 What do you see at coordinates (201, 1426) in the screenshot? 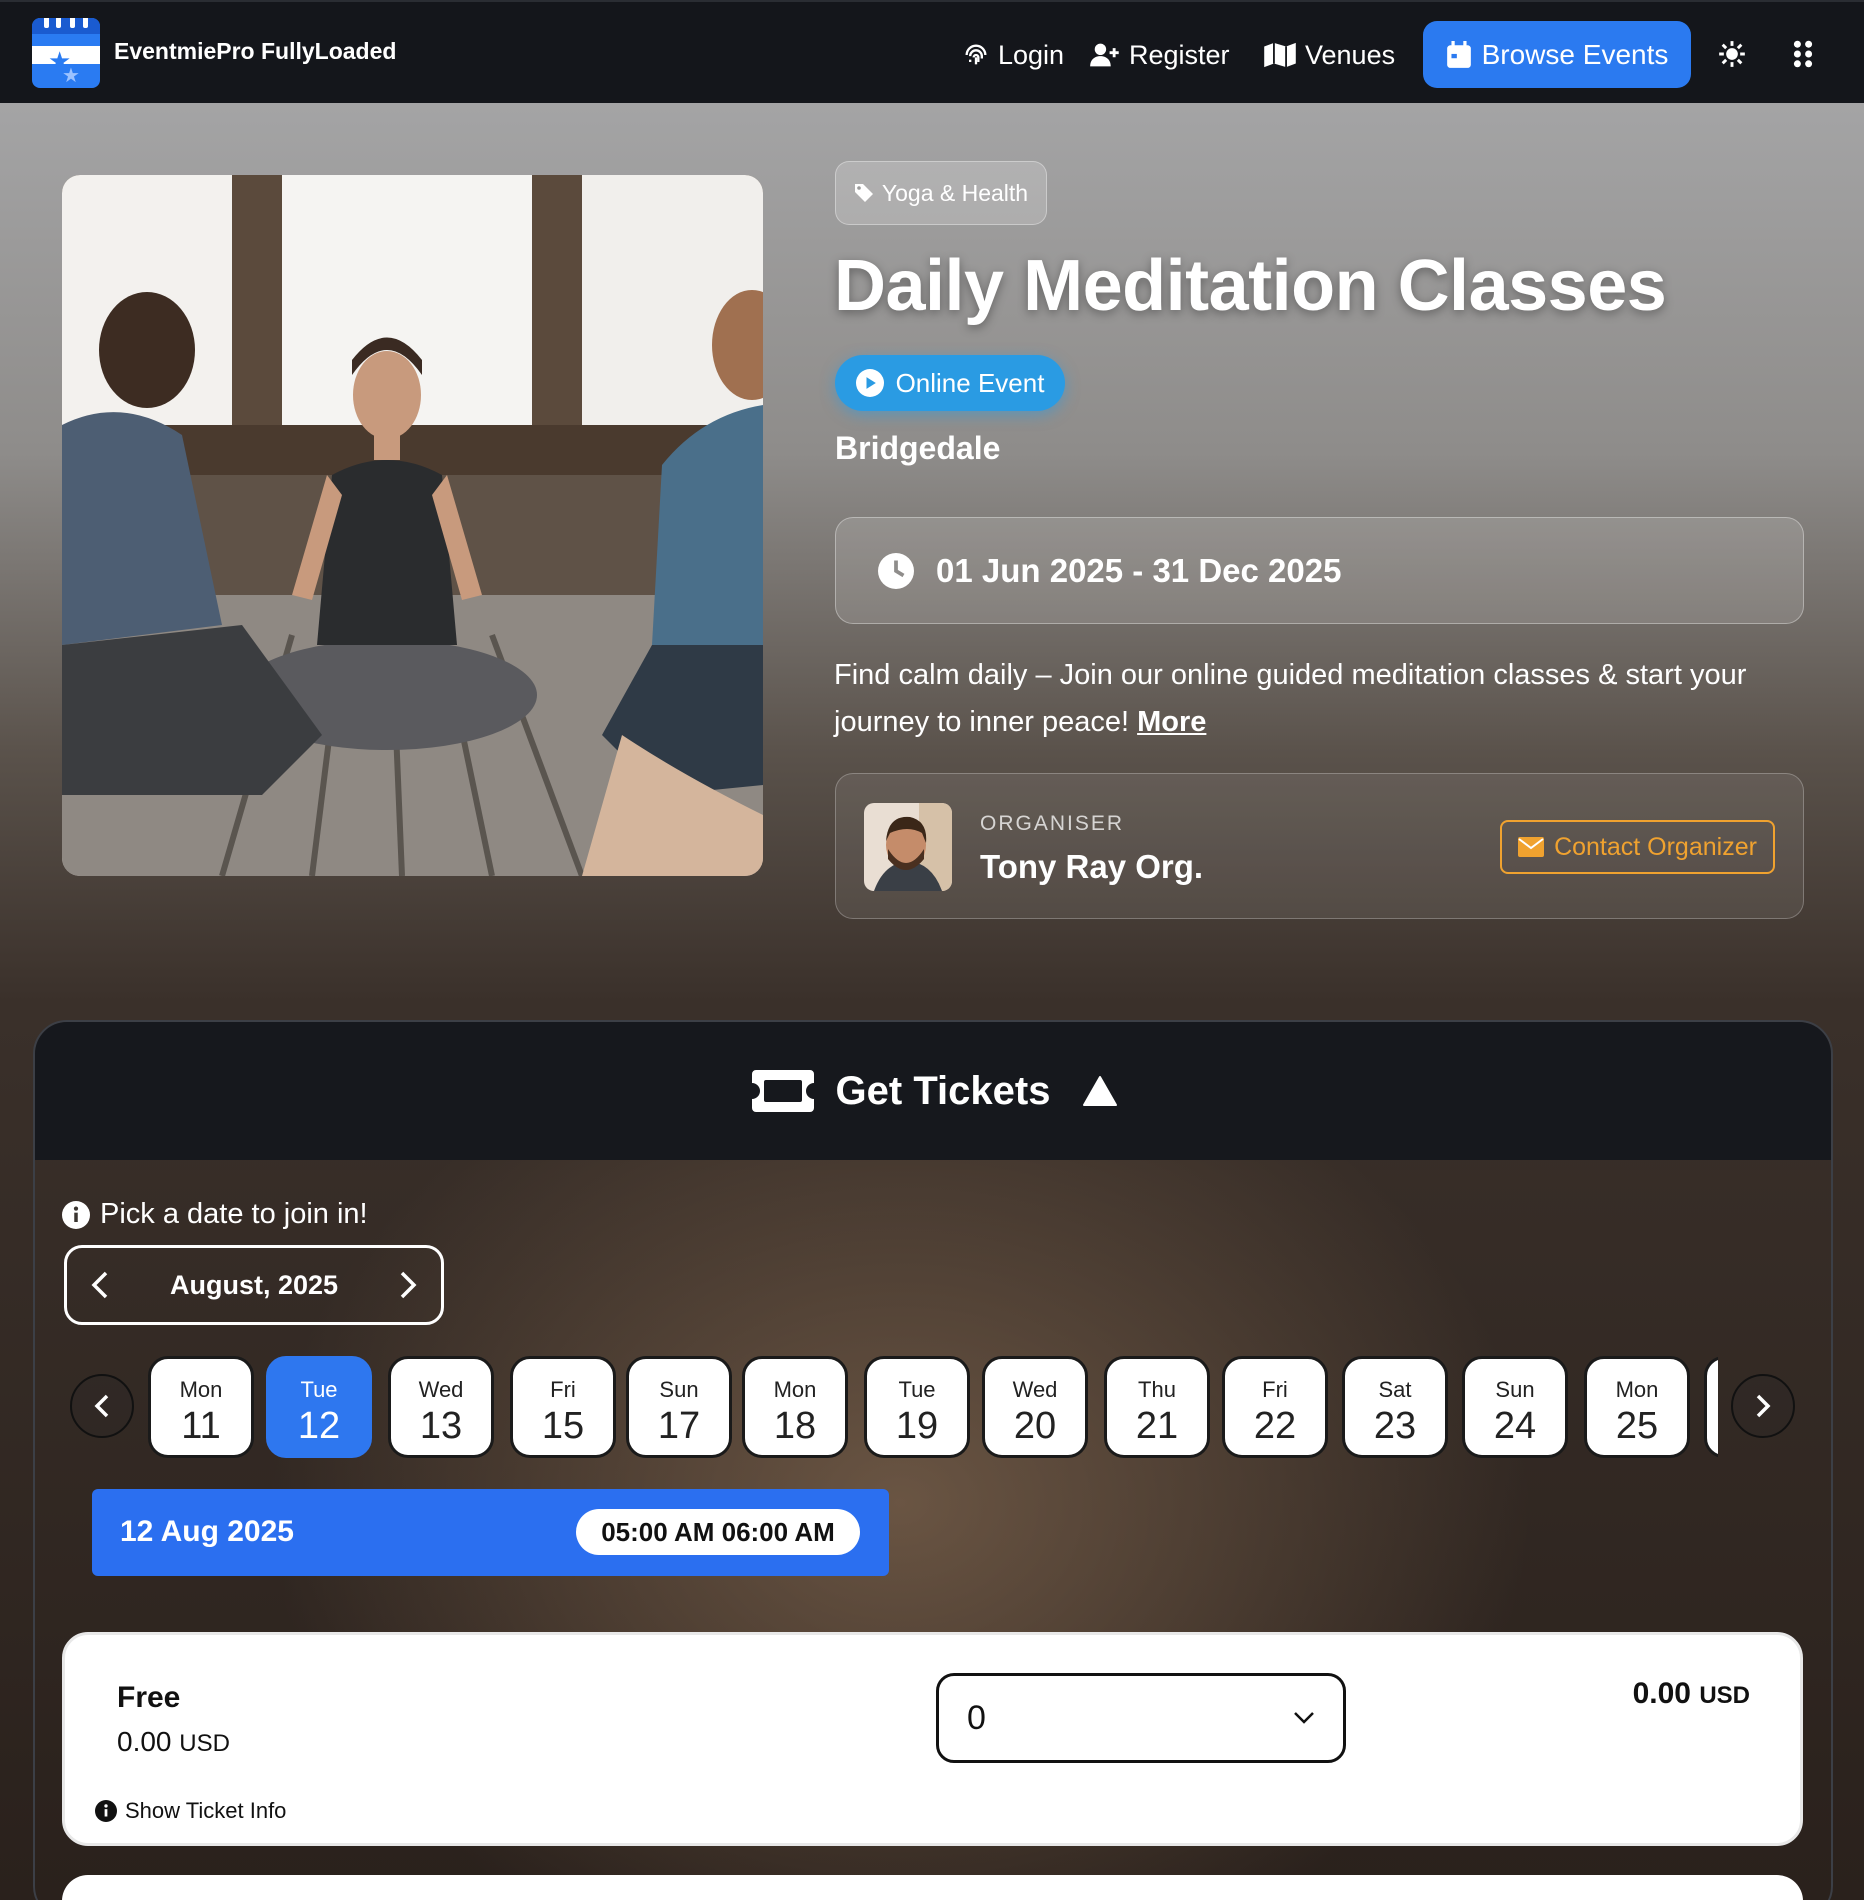
I see `day-chip-date: 11` at bounding box center [201, 1426].